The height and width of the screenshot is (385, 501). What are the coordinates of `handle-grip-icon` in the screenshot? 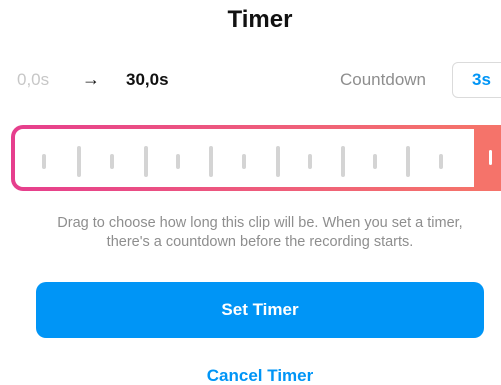 It's located at (490, 157).